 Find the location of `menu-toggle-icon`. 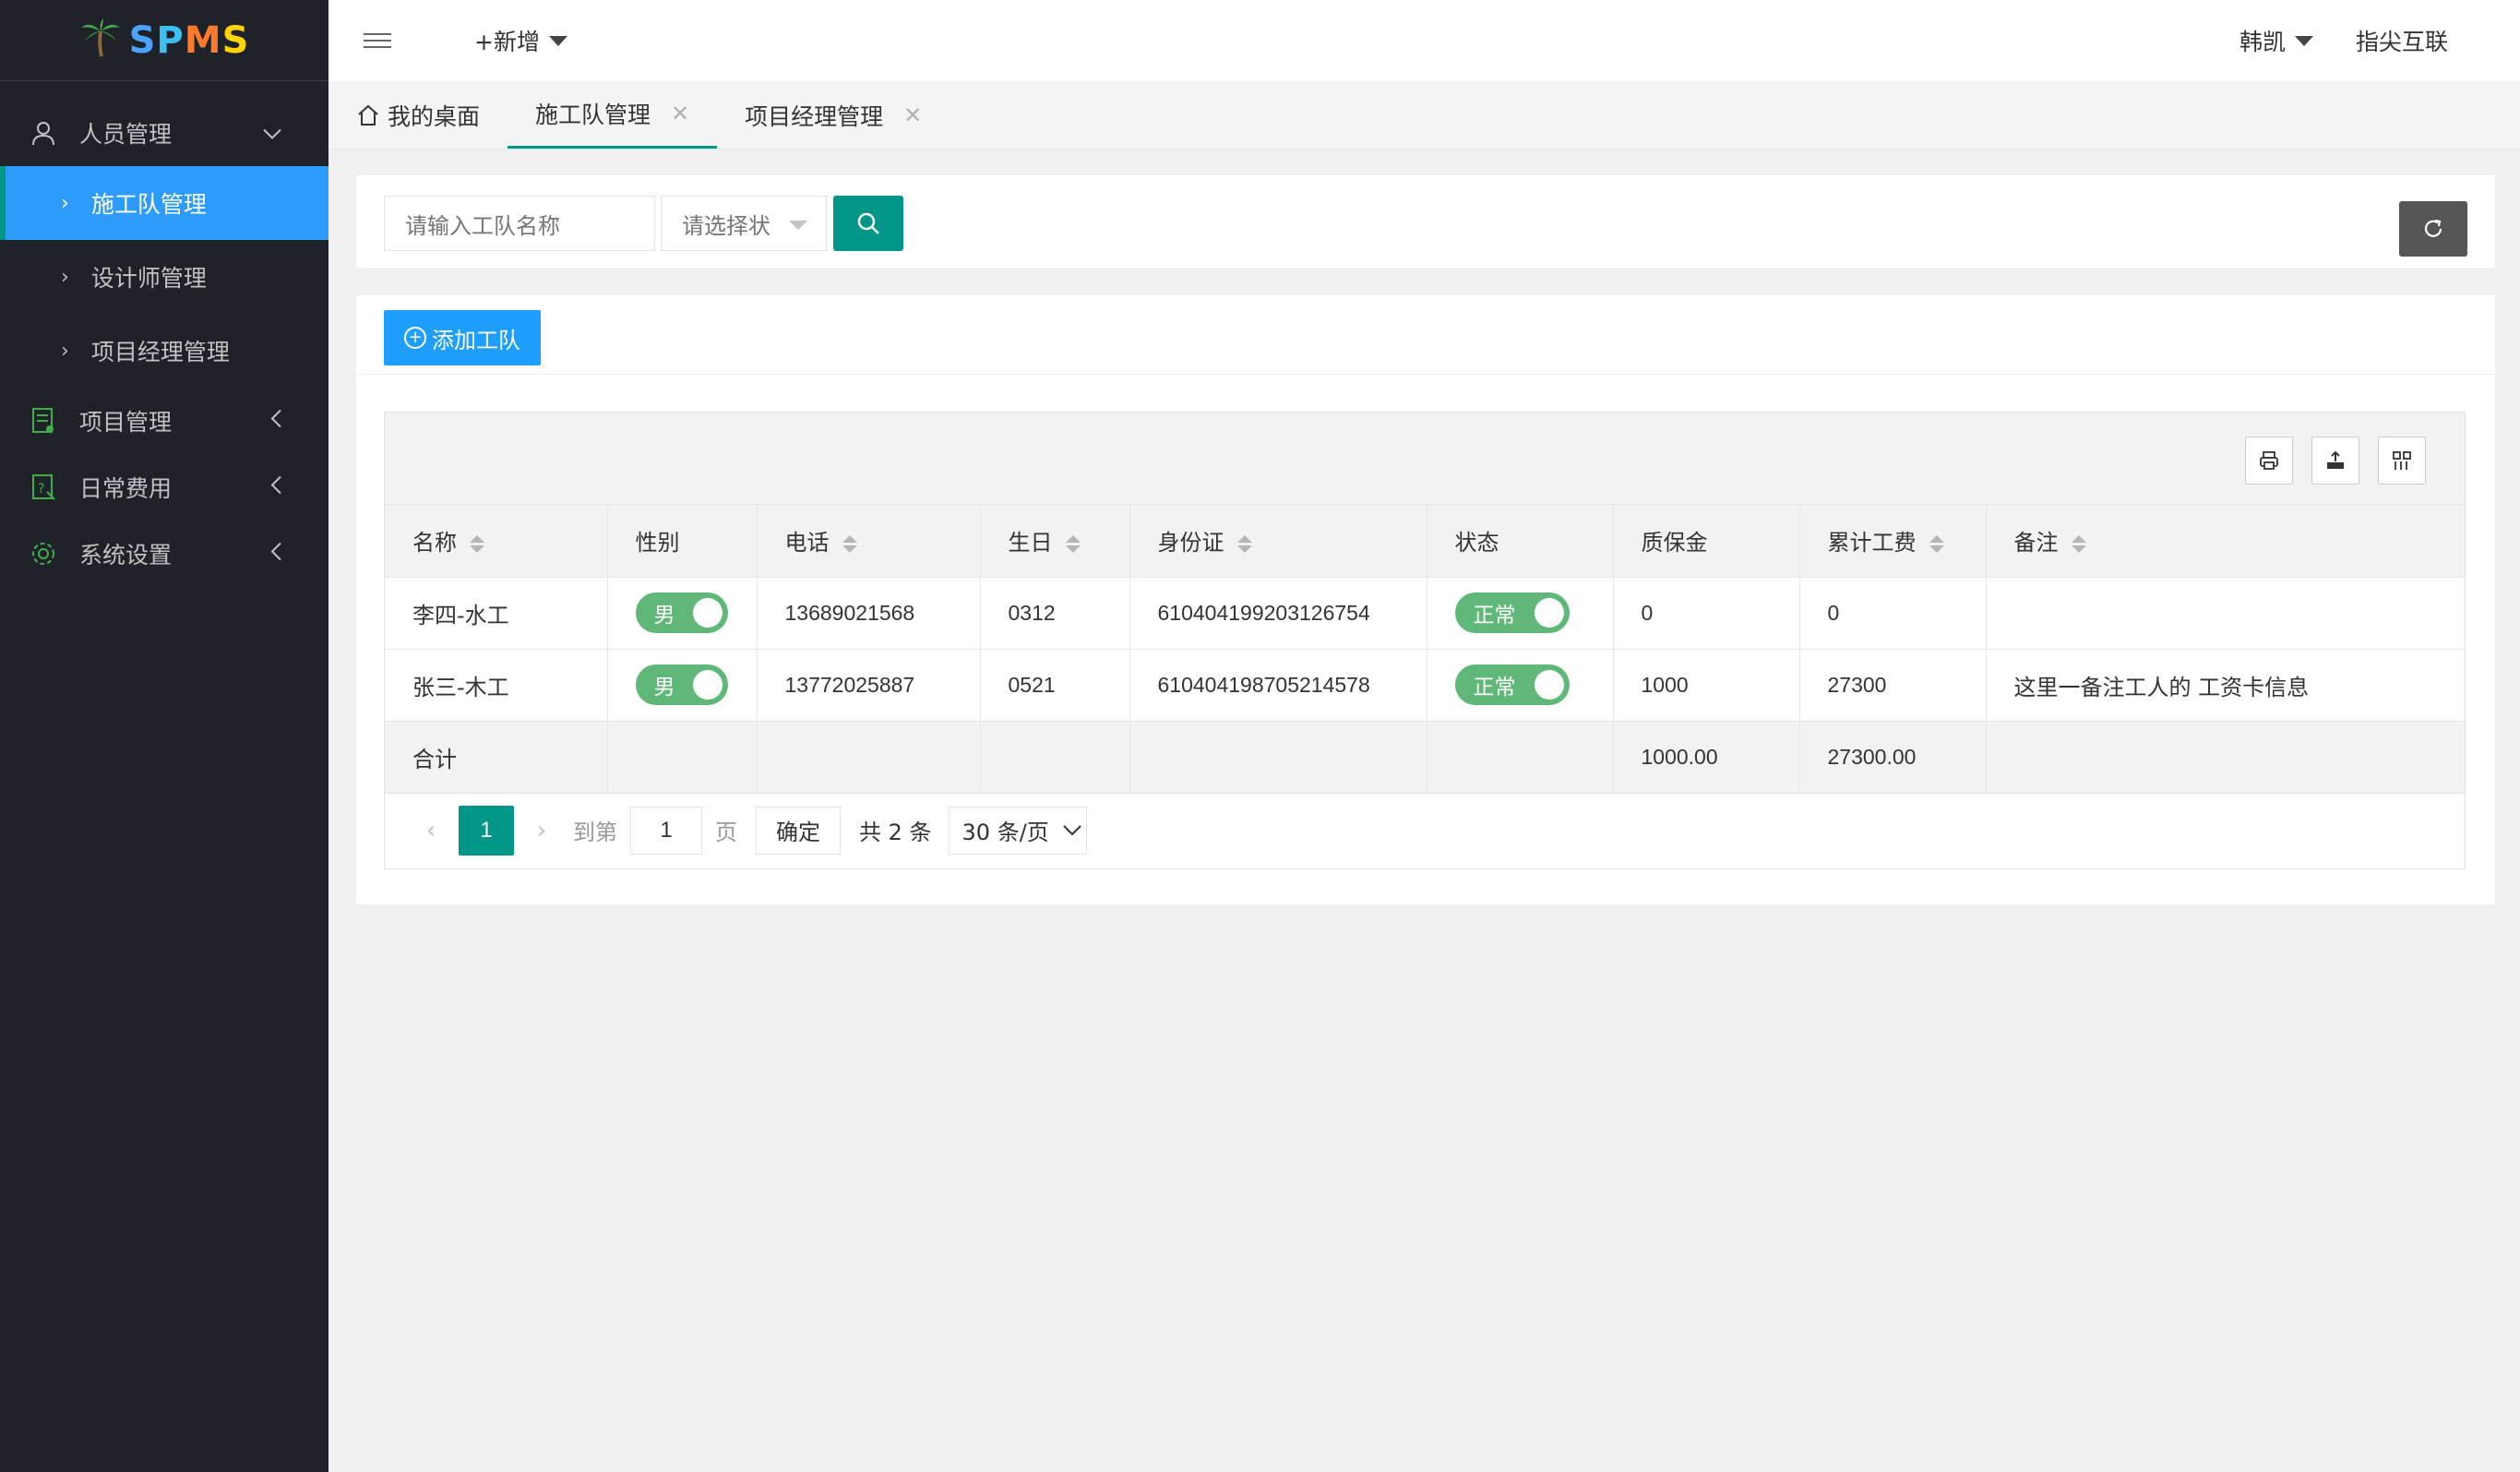

menu-toggle-icon is located at coordinates (377, 41).